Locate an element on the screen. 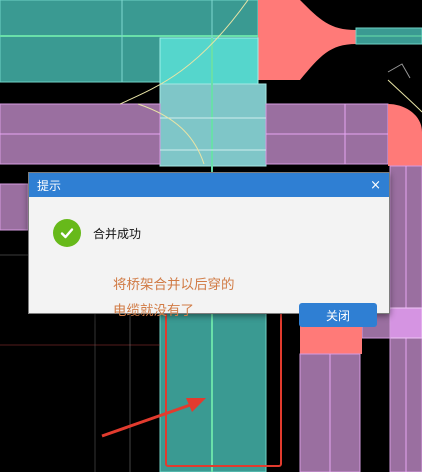 This screenshot has height=472, width=422. dialog-message: 合并成功 is located at coordinates (117, 234).